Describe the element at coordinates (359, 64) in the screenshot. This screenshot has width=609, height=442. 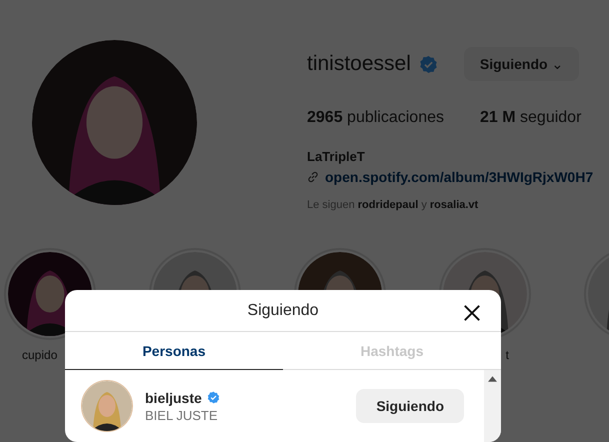
I see `profile-username: tinistoessel` at that location.